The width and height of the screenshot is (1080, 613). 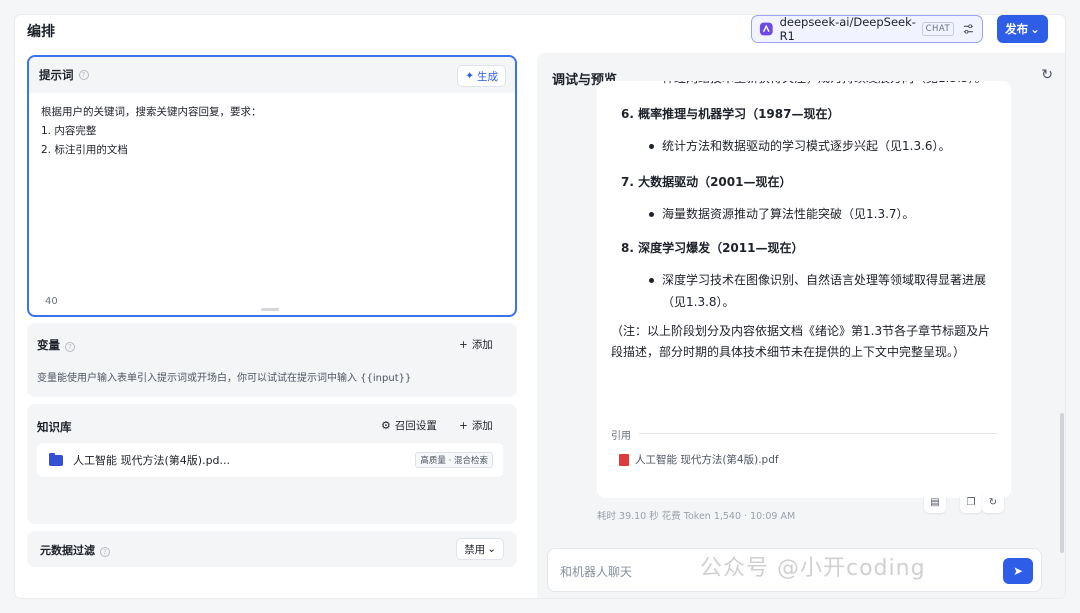 What do you see at coordinates (699, 459) in the screenshot?
I see `citation-item: 人工智能 现代方法(第4版).pdf` at bounding box center [699, 459].